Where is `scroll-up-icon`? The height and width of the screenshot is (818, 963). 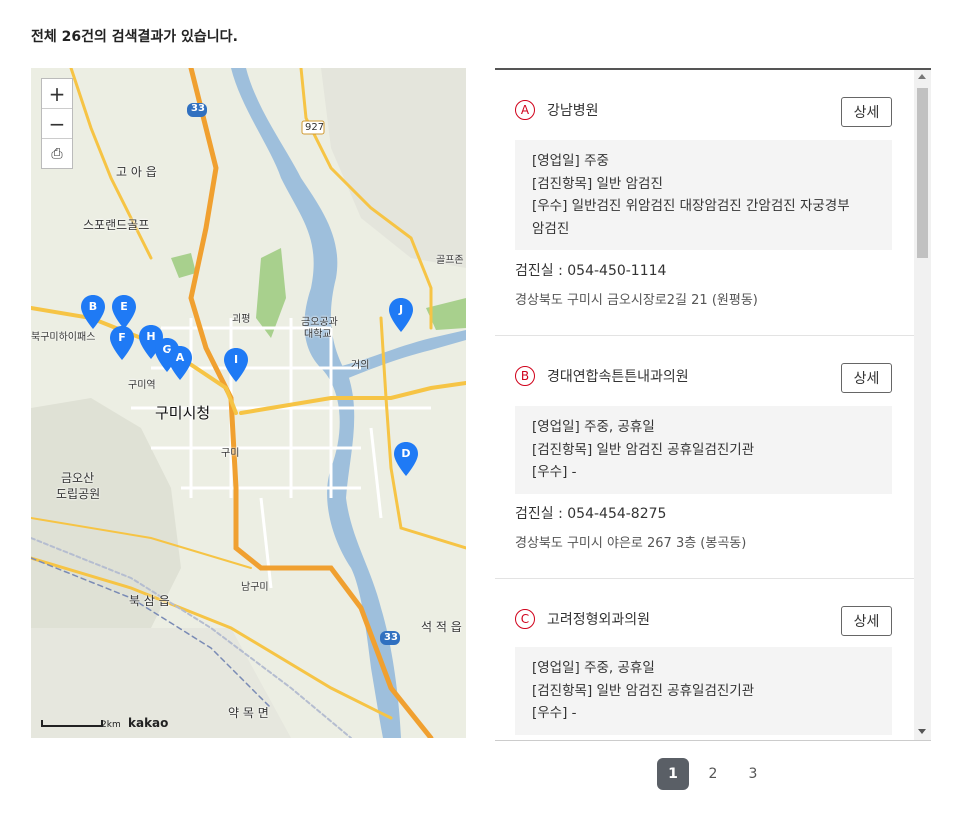
scroll-up-icon is located at coordinates (922, 76).